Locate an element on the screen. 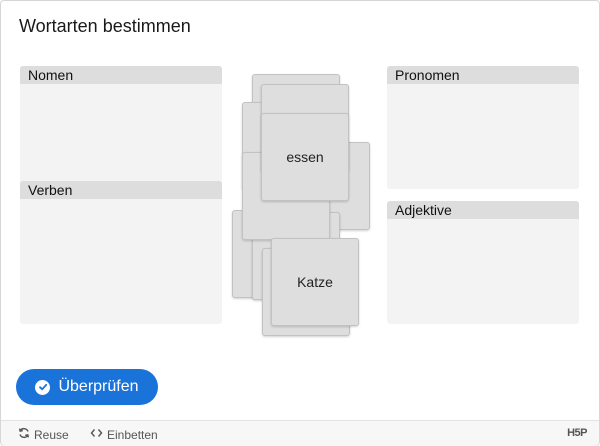 The image size is (600, 446). check-circle-icon is located at coordinates (43, 387).